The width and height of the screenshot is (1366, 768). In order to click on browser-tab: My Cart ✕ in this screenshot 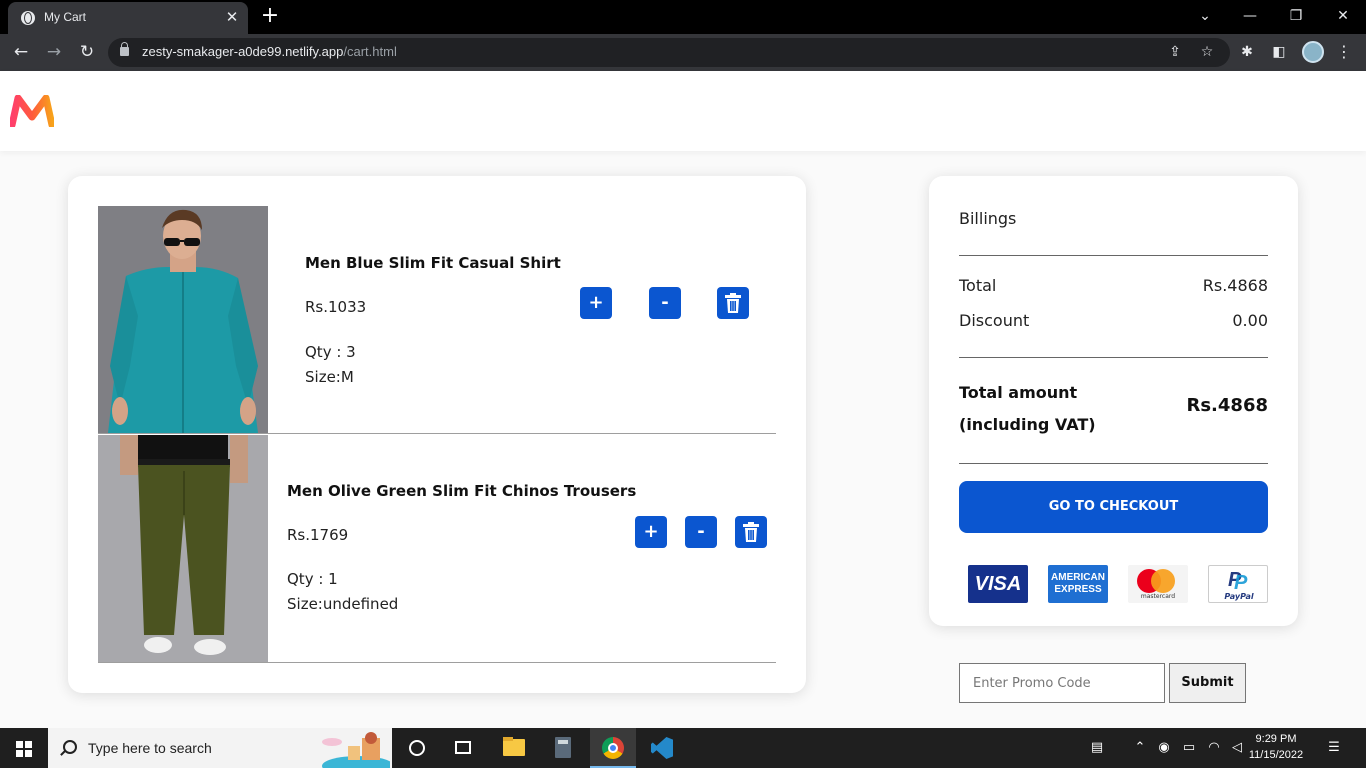, I will do `click(128, 18)`.